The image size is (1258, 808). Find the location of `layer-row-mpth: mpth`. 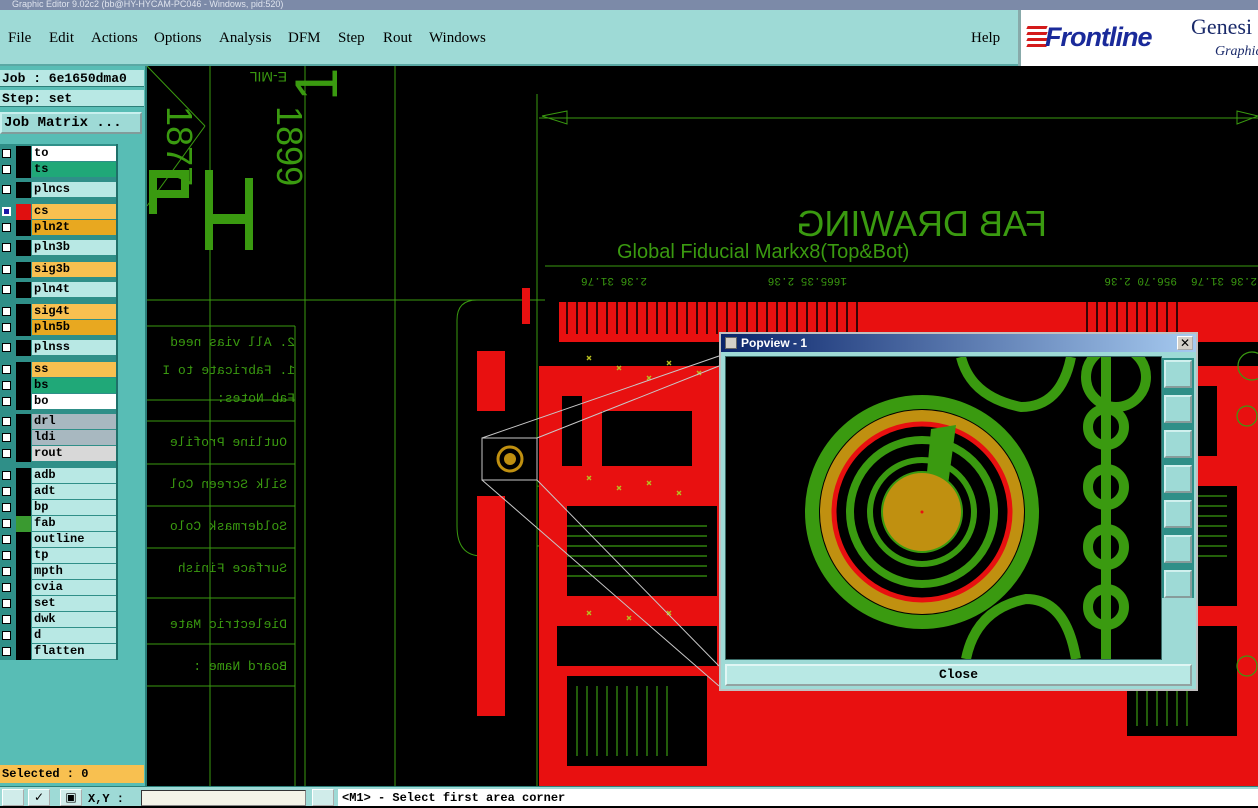

layer-row-mpth: mpth is located at coordinates (58, 572).